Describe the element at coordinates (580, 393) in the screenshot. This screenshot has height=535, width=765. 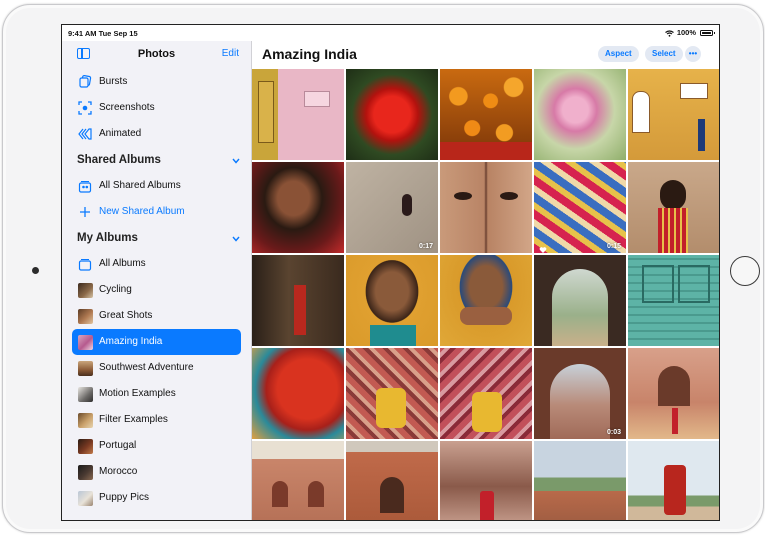
I see `photo-tile: 0:03` at that location.